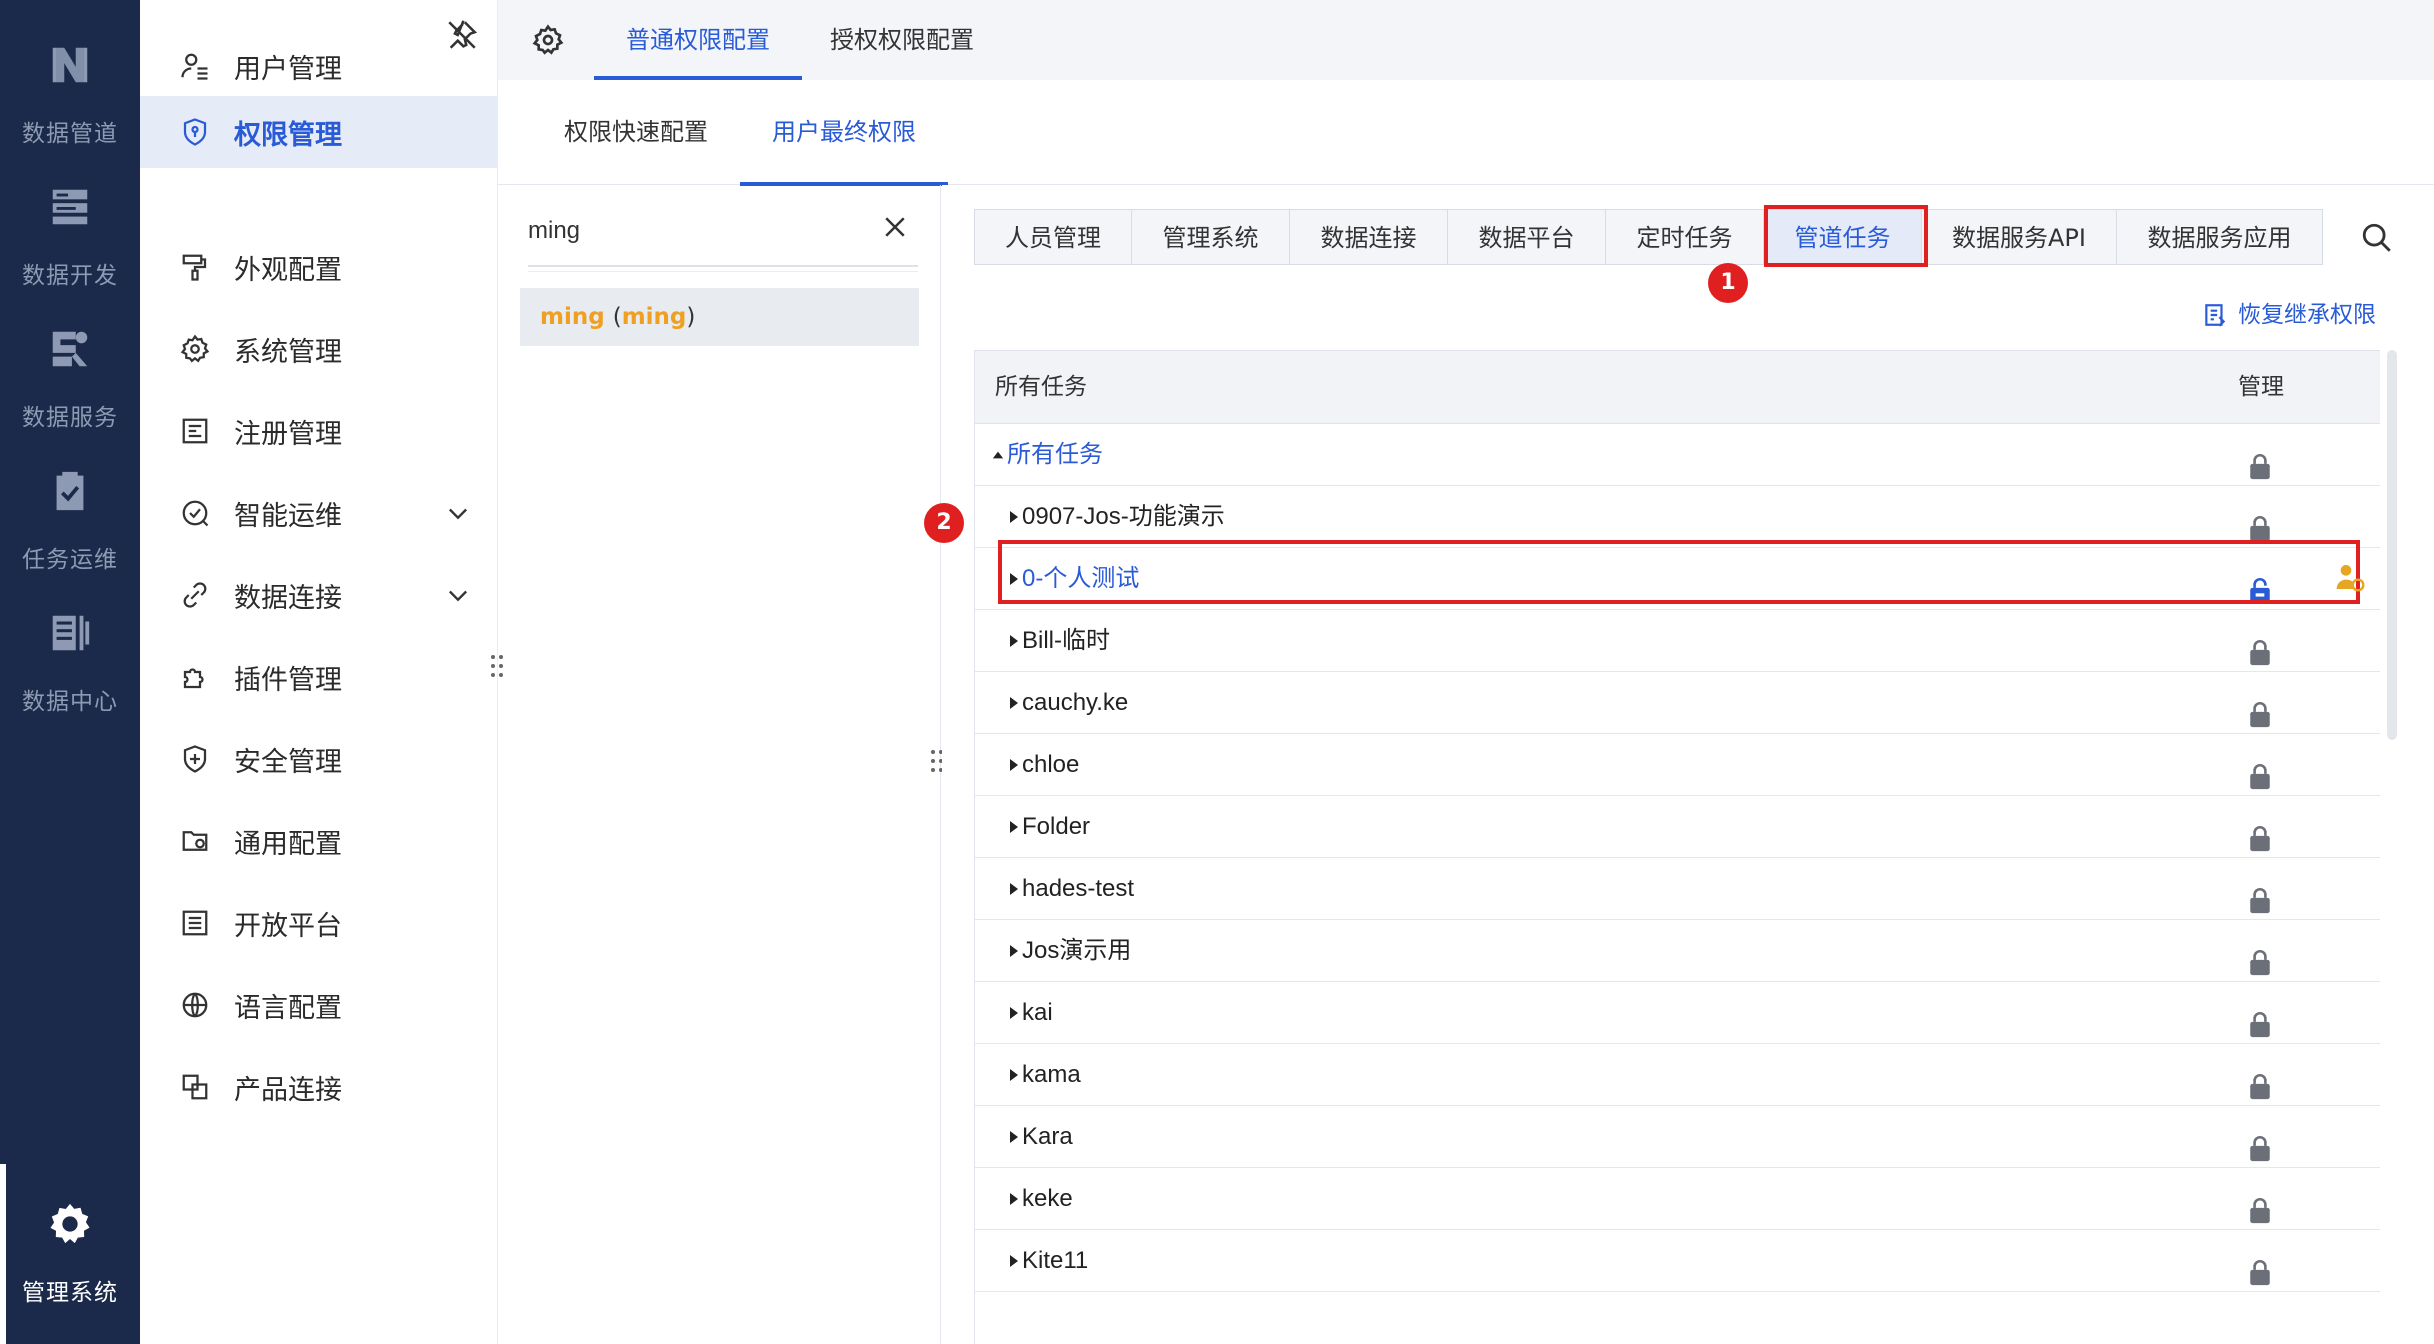 The width and height of the screenshot is (2434, 1344). I want to click on cat-tab-data-service-app: 数据服务应用, so click(2219, 237).